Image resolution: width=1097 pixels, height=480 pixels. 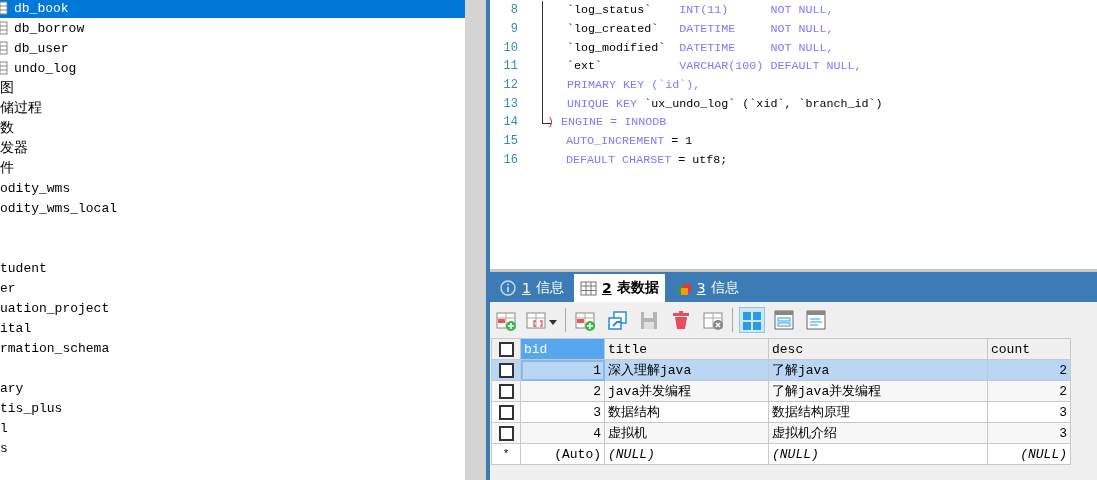 What do you see at coordinates (714, 66) in the screenshot?
I see `code-line: `ext` VARCHAR(100) DEFAULT NULL,` at bounding box center [714, 66].